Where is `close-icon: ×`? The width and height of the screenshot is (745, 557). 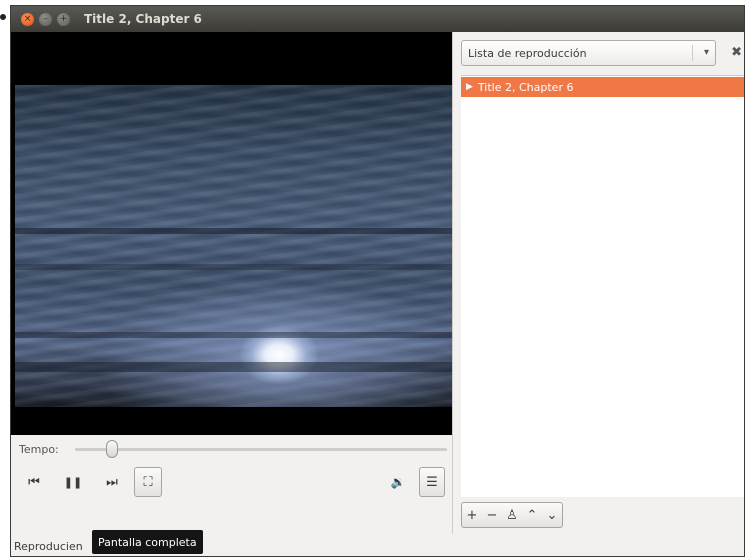 close-icon: × is located at coordinates (27, 18).